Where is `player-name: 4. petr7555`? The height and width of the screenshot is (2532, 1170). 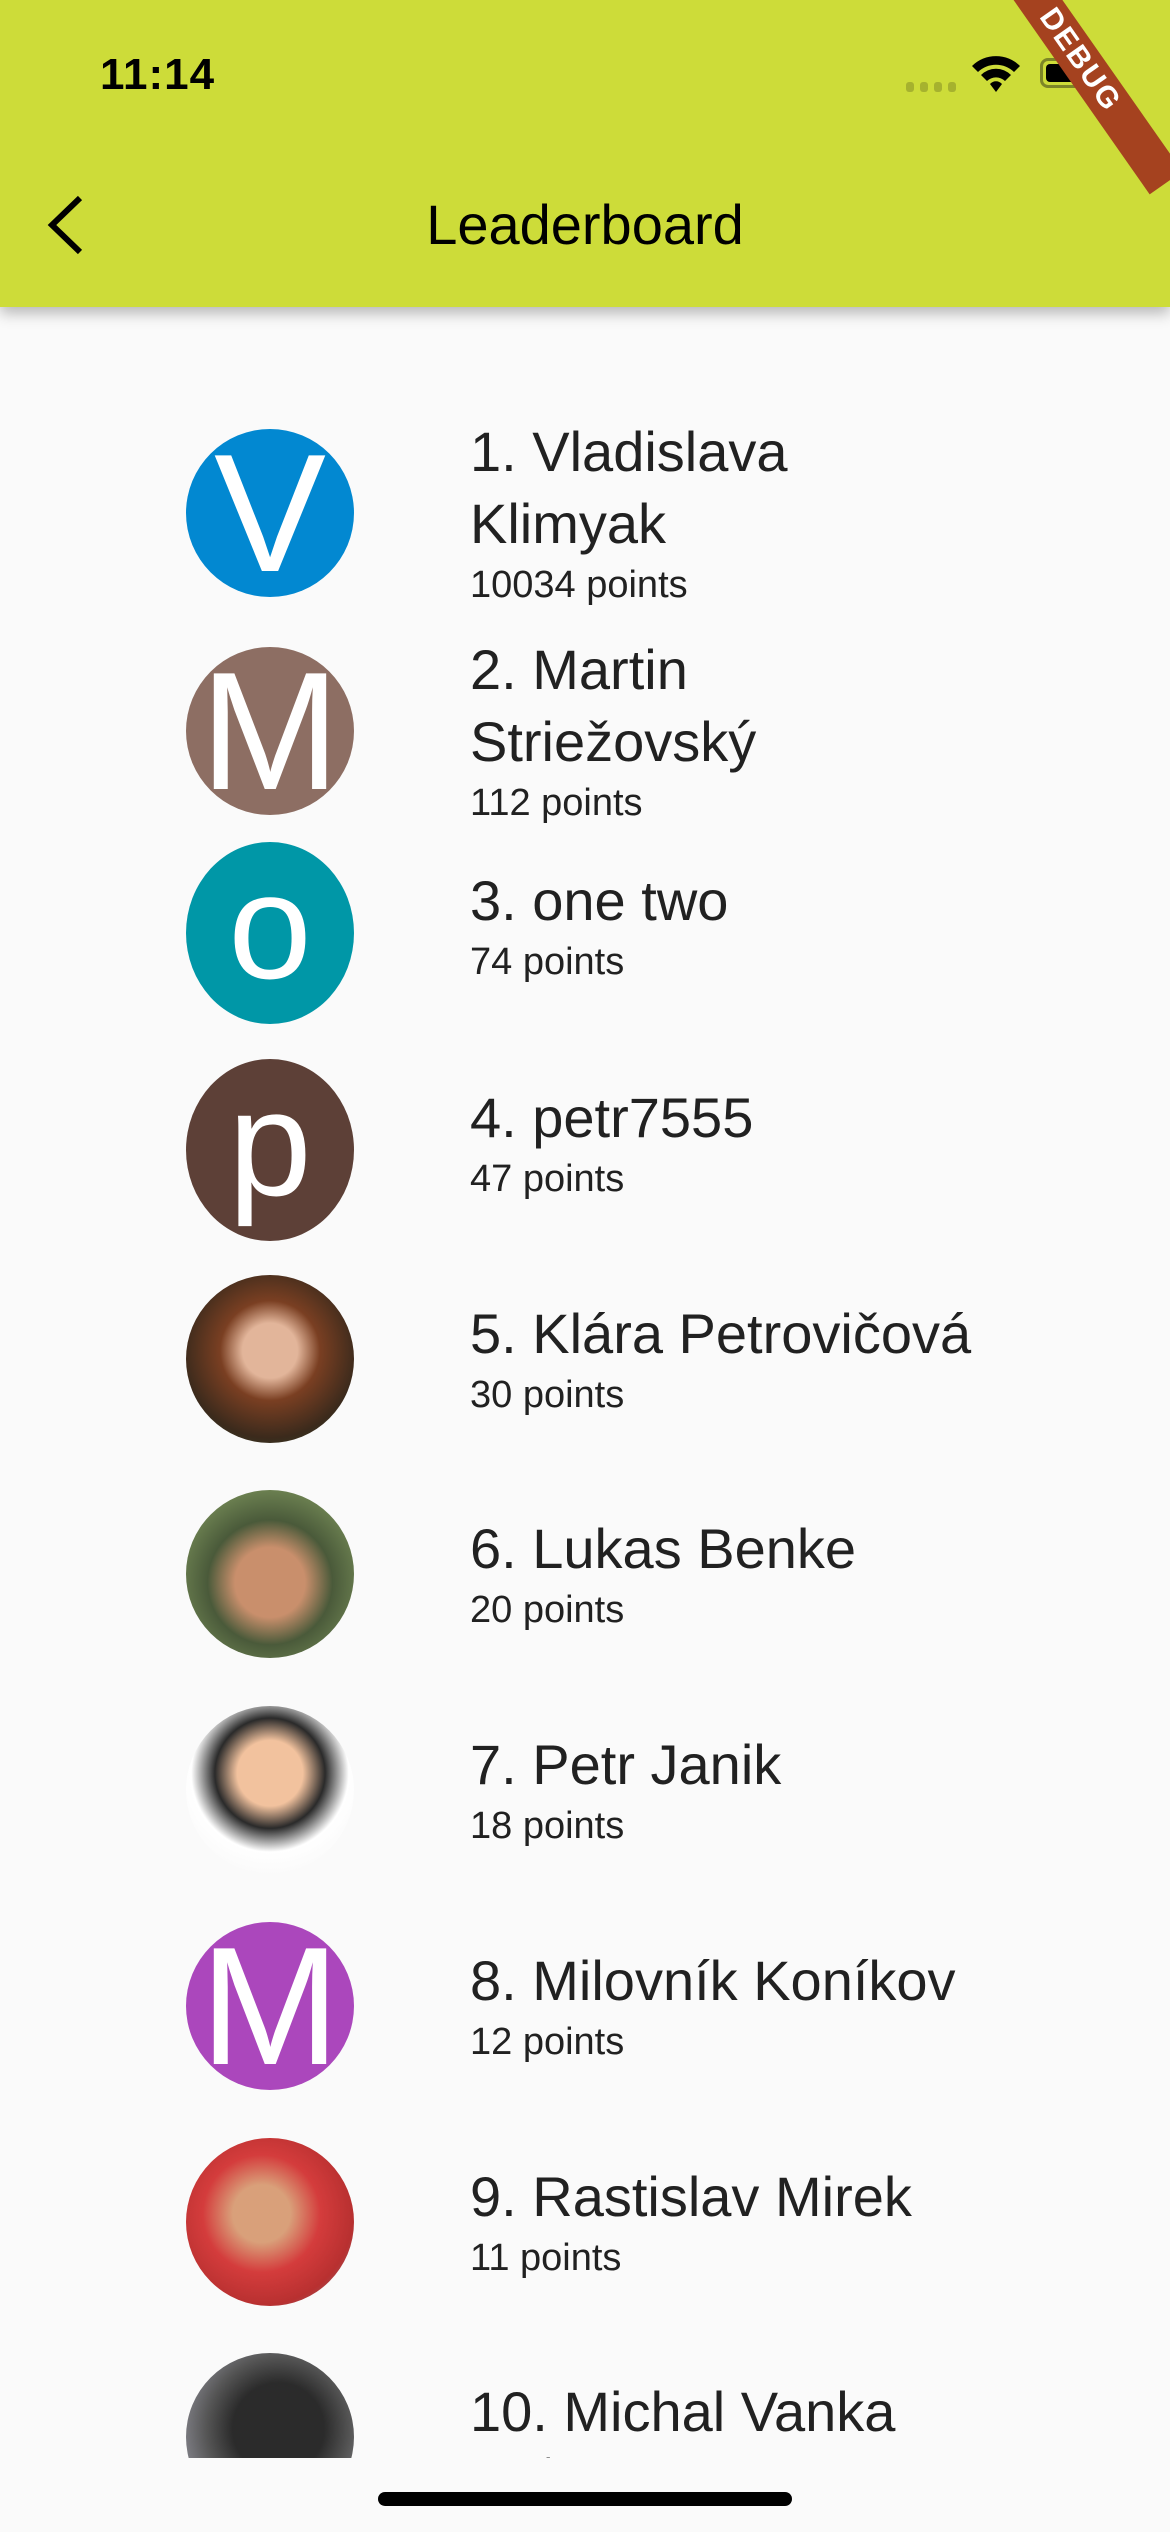 player-name: 4. petr7555 is located at coordinates (612, 1117).